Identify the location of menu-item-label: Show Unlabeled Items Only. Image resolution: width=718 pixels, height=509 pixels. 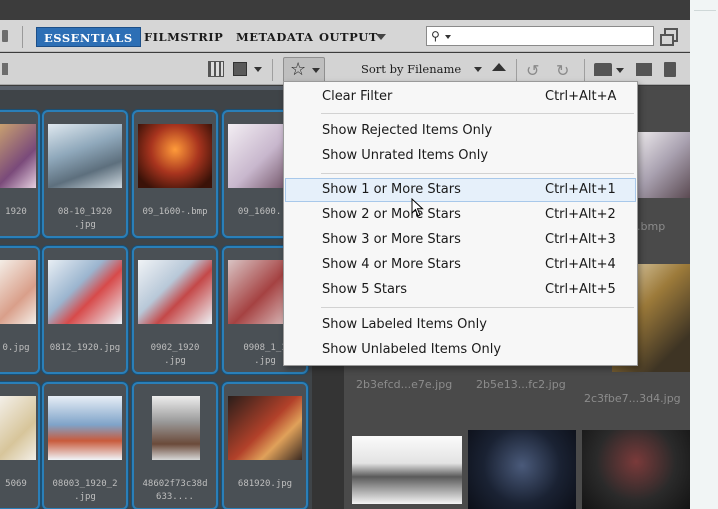
(412, 349).